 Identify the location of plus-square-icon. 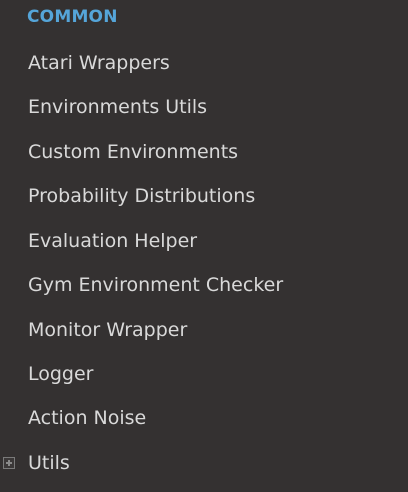
(9, 463).